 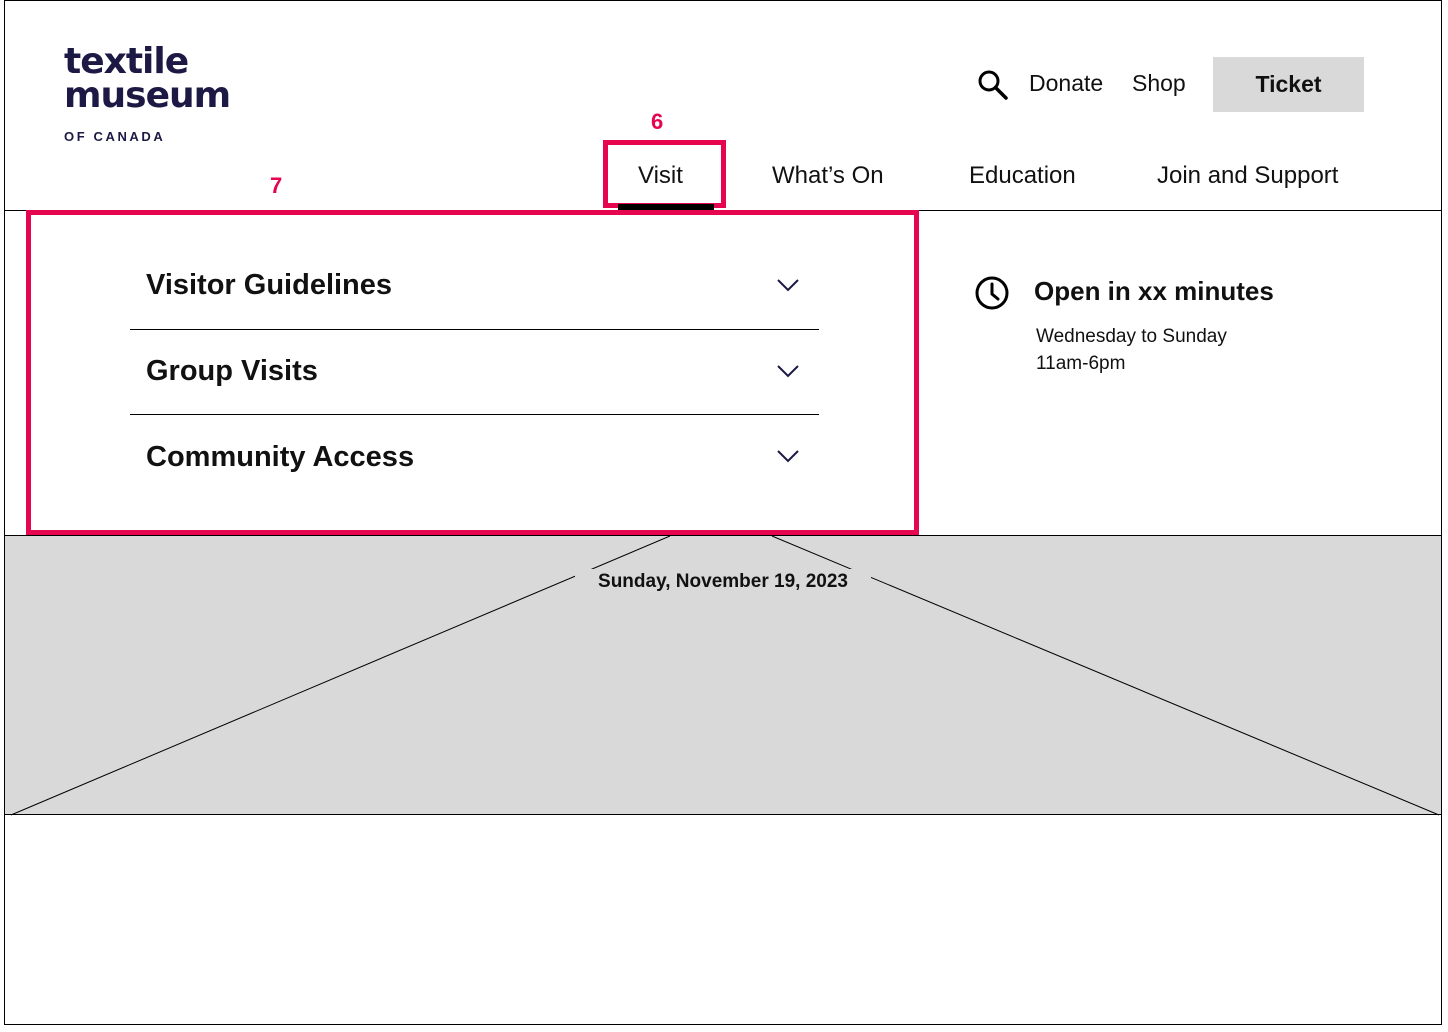 I want to click on logo-line-2: museum, so click(x=147, y=95).